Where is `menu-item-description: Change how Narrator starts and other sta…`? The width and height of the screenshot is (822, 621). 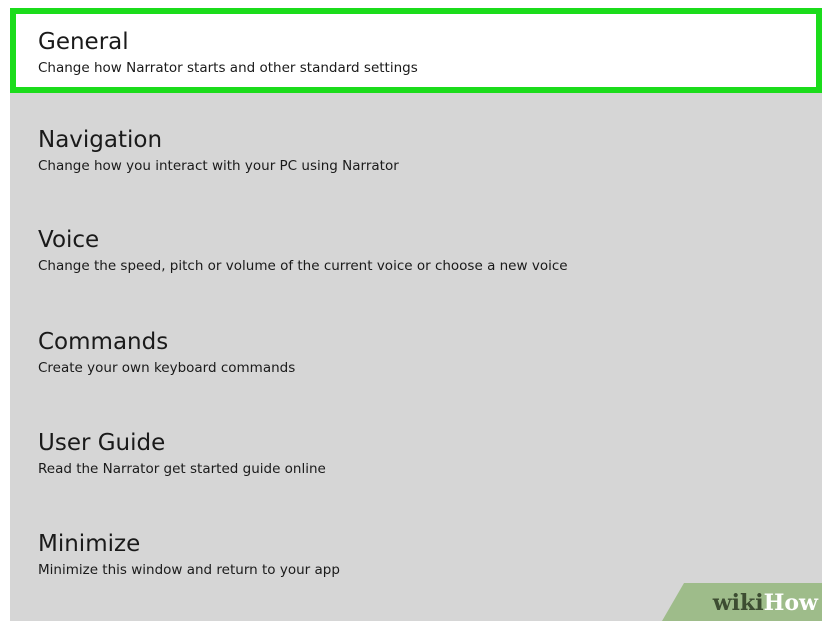
menu-item-description: Change how Narrator starts and other sta… is located at coordinates (228, 68).